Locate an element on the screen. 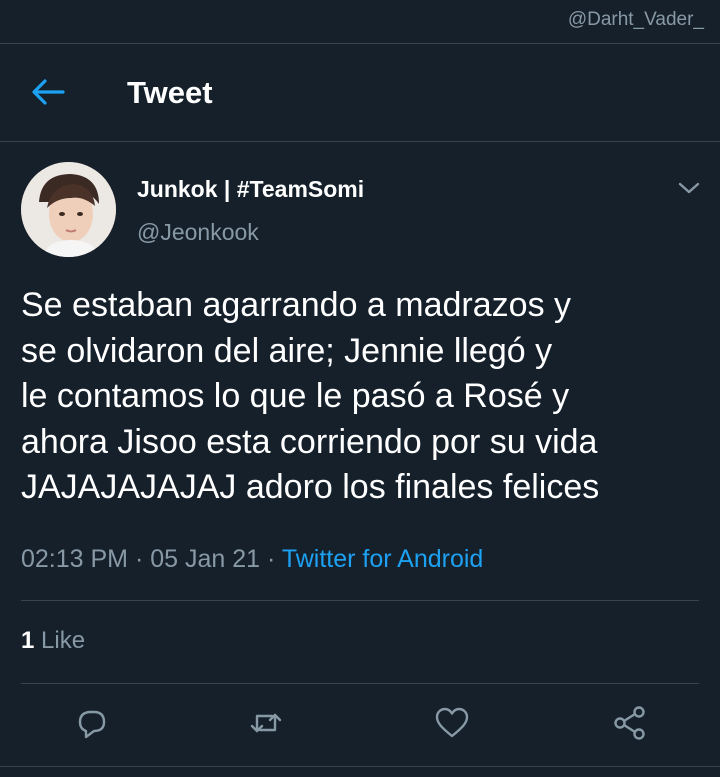 Image resolution: width=720 pixels, height=777 pixels. header-divider is located at coordinates (360, 141).